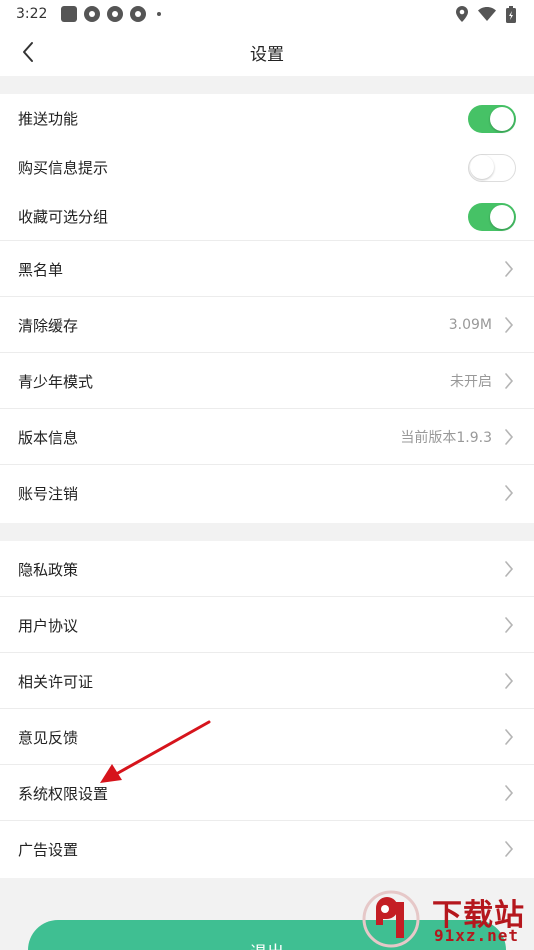  Describe the element at coordinates (56, 681) in the screenshot. I see `setting-label: 相关许可证` at that location.